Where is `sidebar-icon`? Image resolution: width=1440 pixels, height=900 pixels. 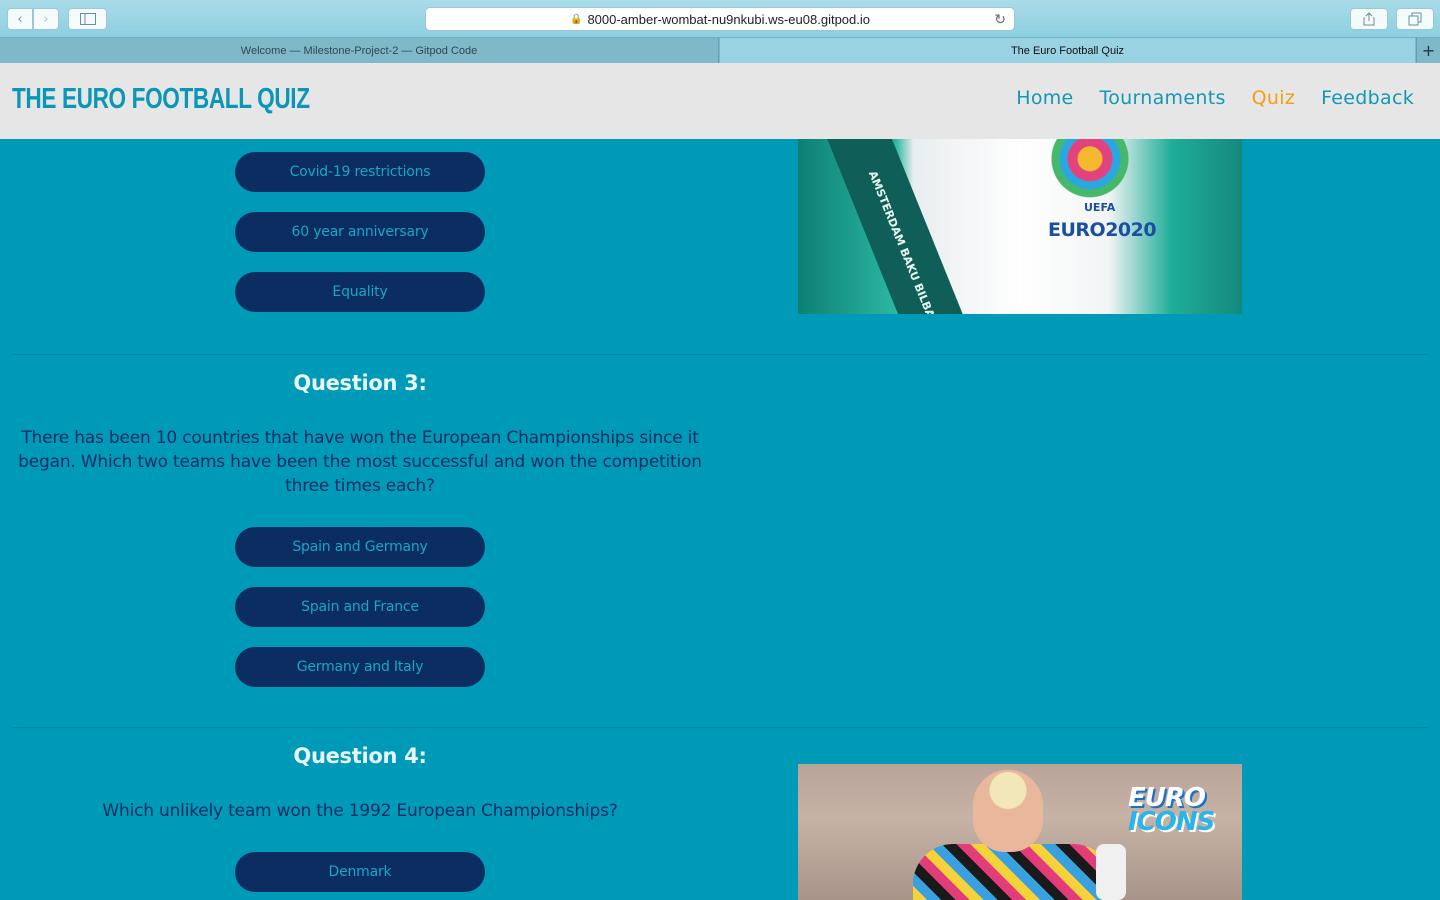
sidebar-icon is located at coordinates (87, 19).